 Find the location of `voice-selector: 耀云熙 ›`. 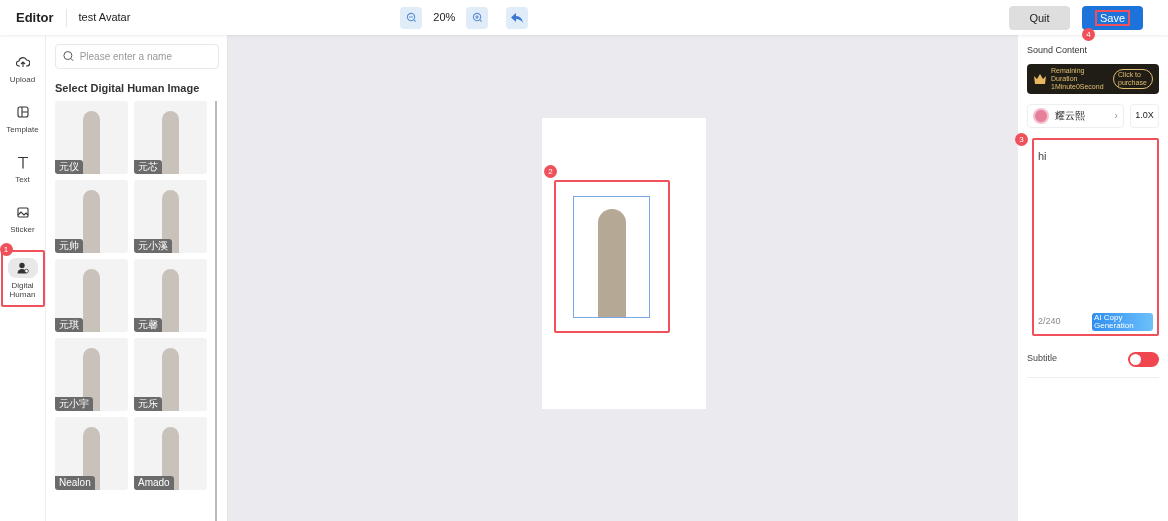

voice-selector: 耀云熙 › is located at coordinates (1075, 115).